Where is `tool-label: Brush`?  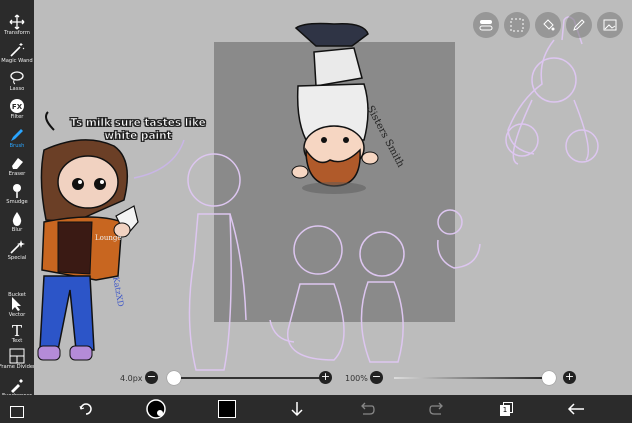 tool-label: Brush is located at coordinates (17, 146).